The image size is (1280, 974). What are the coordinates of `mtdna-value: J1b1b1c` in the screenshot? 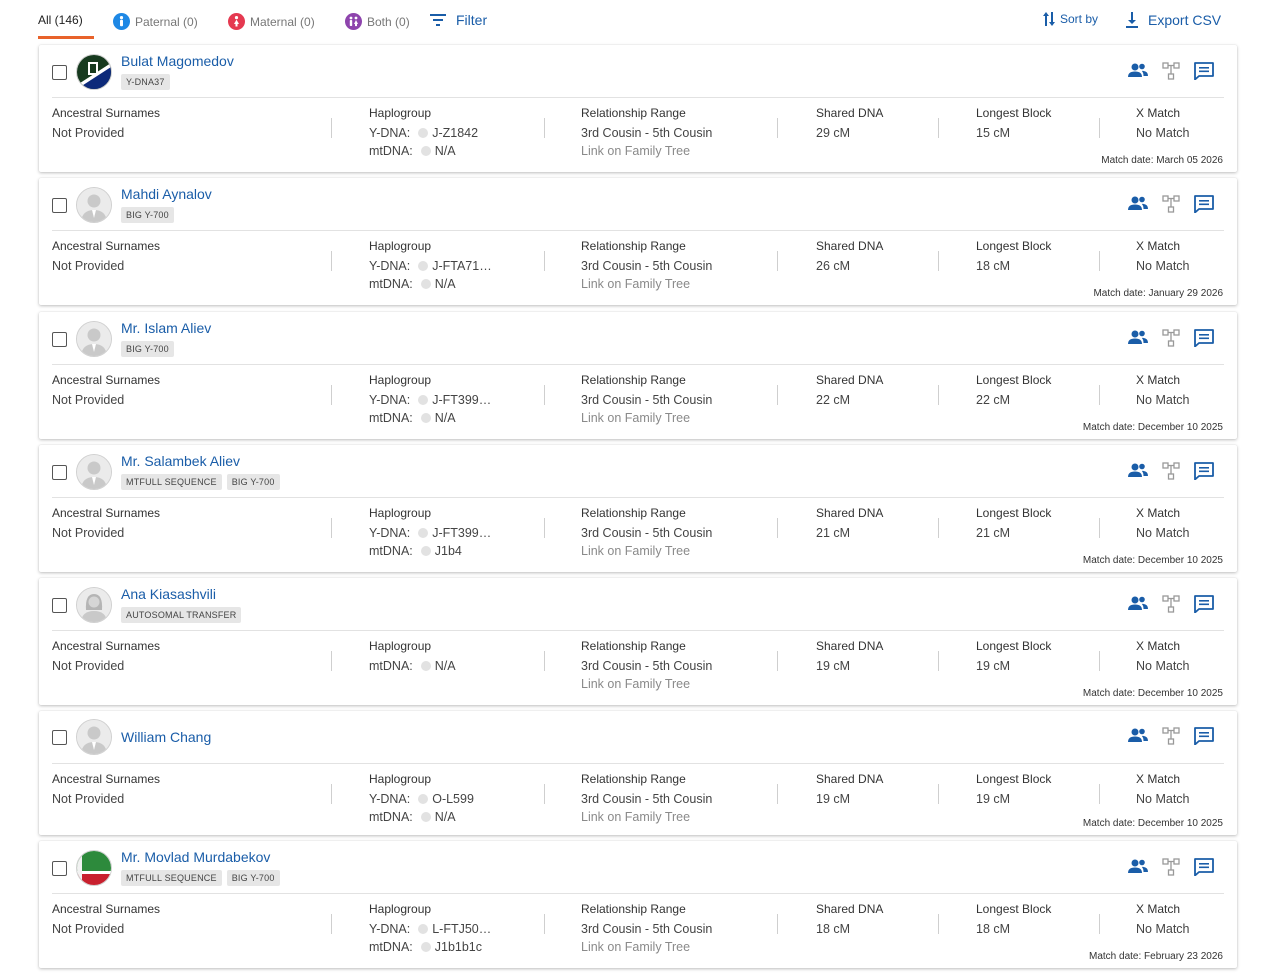 It's located at (458, 947).